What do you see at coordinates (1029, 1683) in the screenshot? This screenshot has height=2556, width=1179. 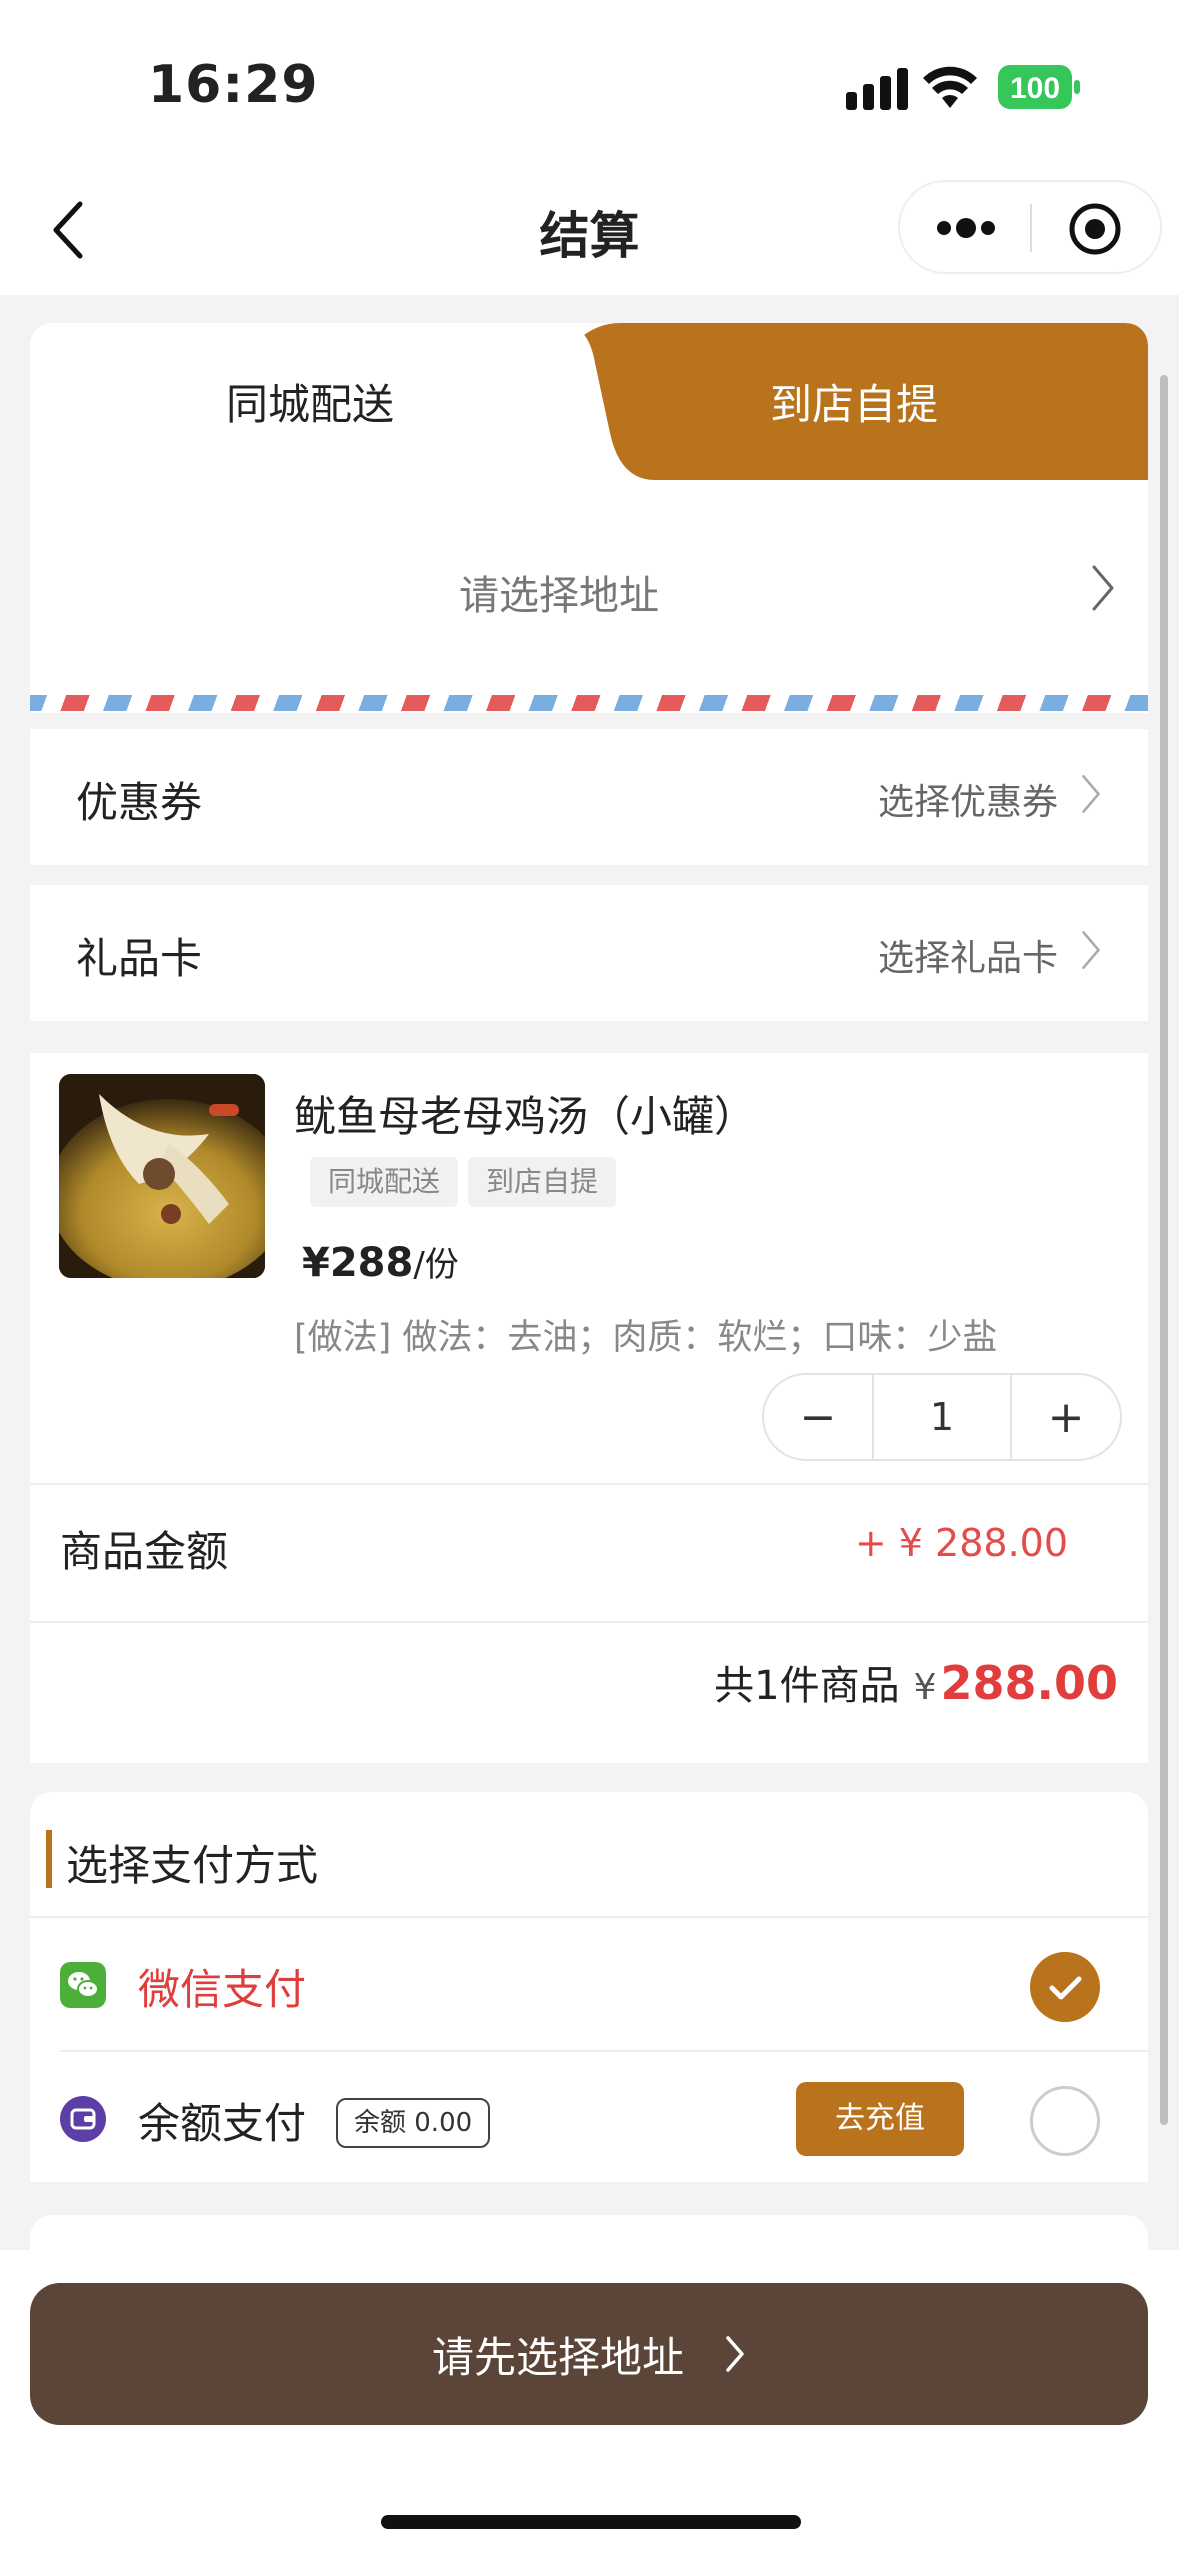 I see `total-amount: 288.00` at bounding box center [1029, 1683].